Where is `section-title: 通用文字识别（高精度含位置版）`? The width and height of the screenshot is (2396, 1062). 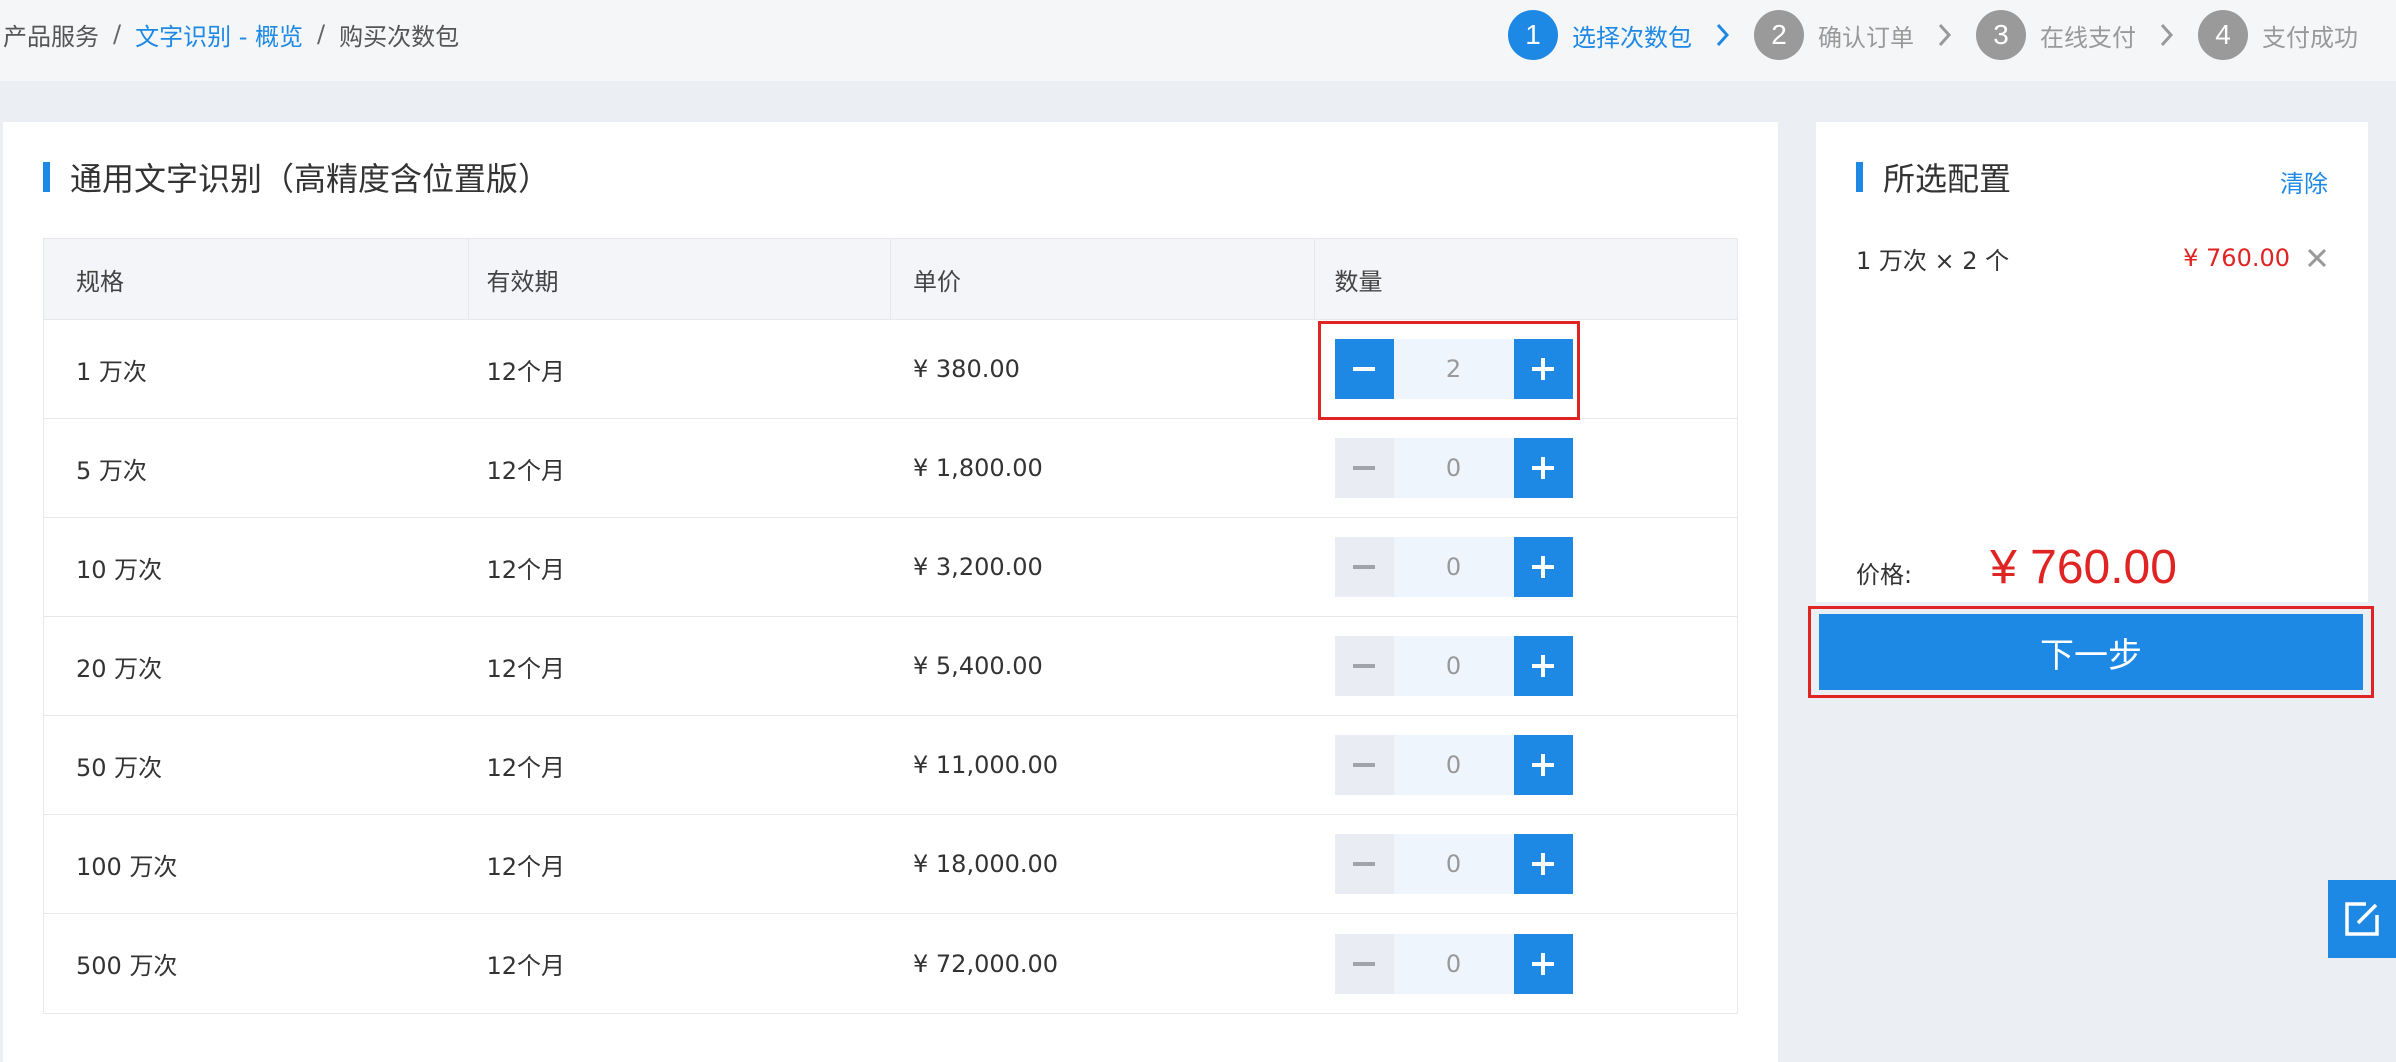 section-title: 通用文字识别（高精度含位置版） is located at coordinates (296, 178).